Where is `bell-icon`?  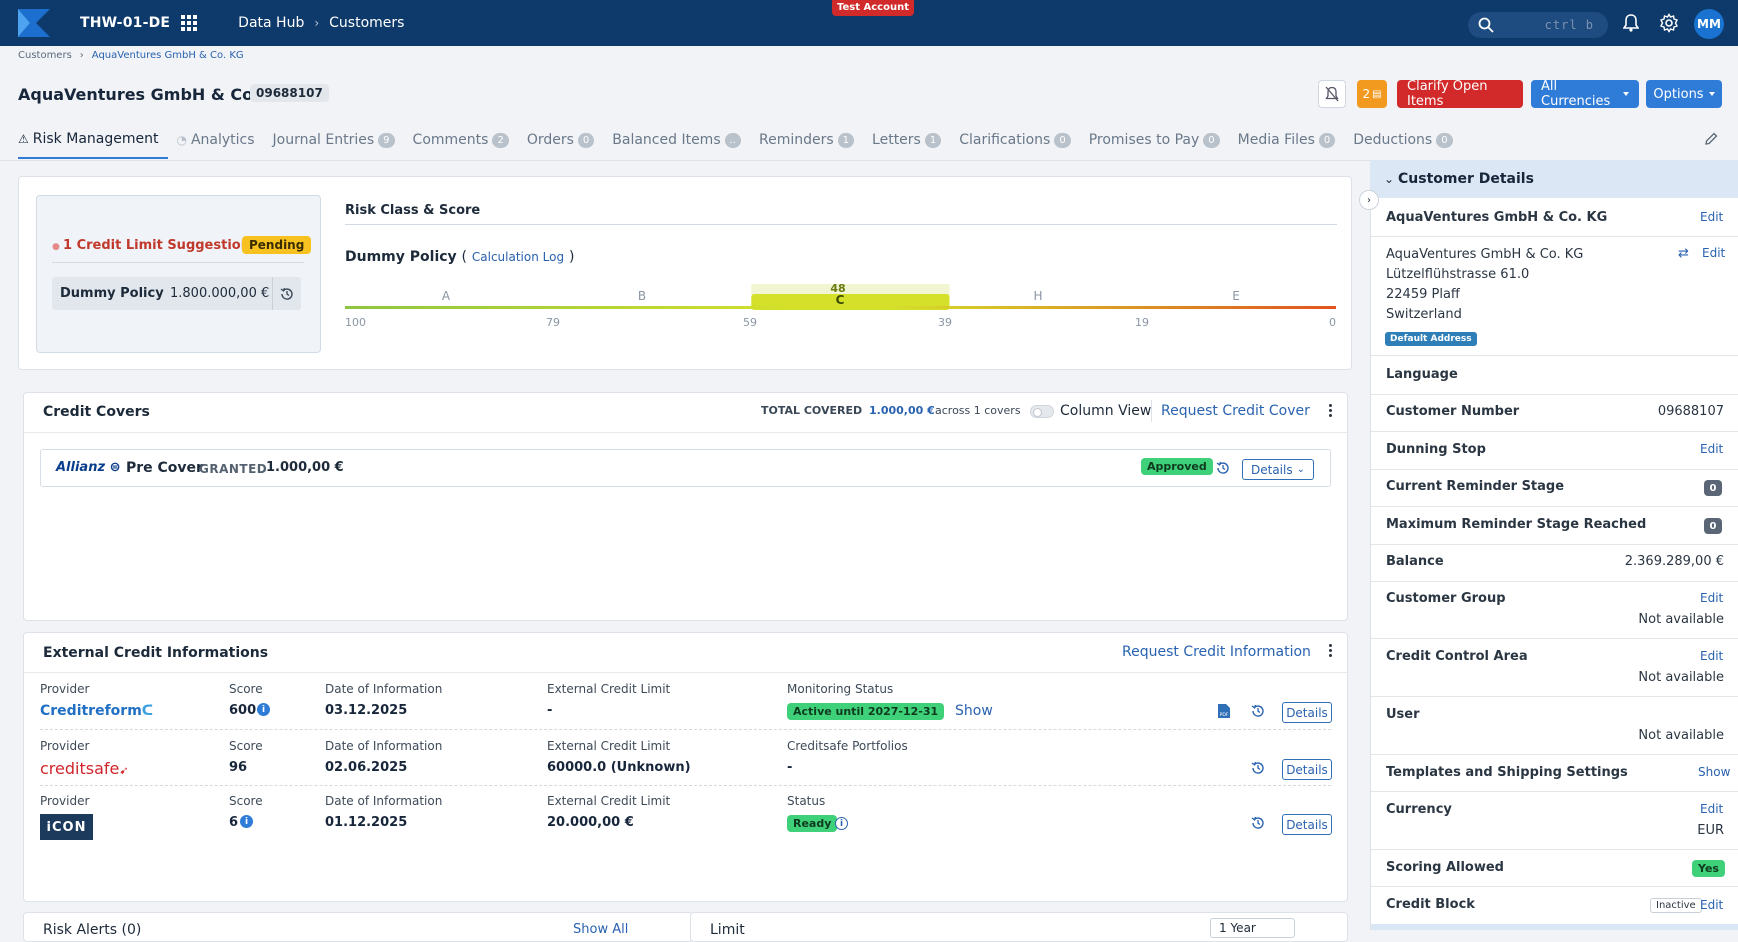 bell-icon is located at coordinates (1631, 23).